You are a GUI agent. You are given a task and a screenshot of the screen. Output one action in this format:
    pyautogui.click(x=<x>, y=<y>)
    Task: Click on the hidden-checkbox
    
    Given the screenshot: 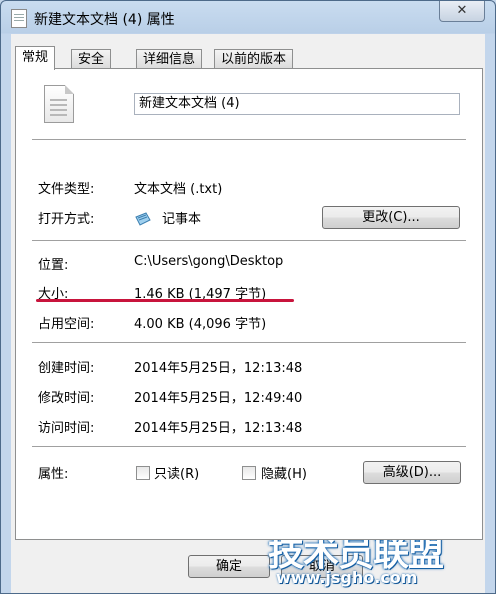 What is the action you would take?
    pyautogui.click(x=249, y=473)
    